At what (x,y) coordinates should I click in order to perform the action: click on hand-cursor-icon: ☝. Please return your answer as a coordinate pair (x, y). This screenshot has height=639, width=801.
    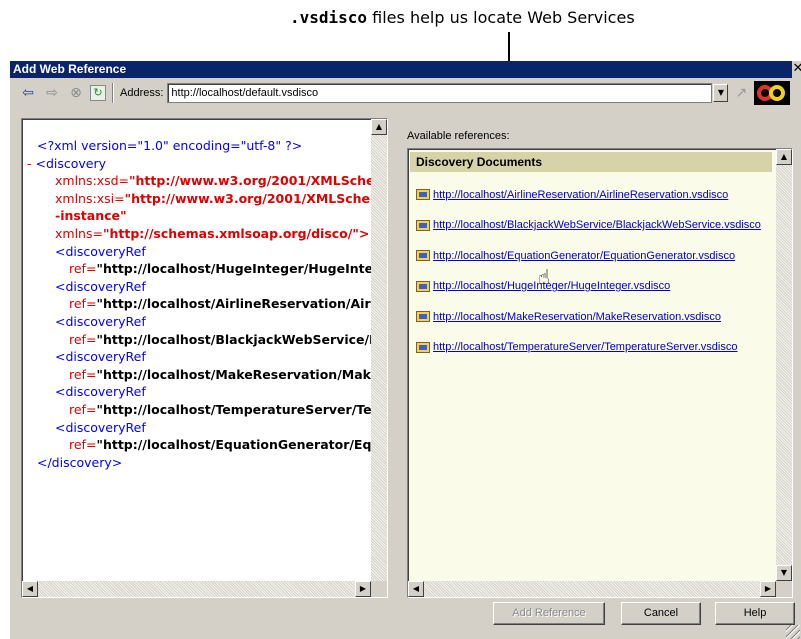
    Looking at the image, I should click on (544, 277).